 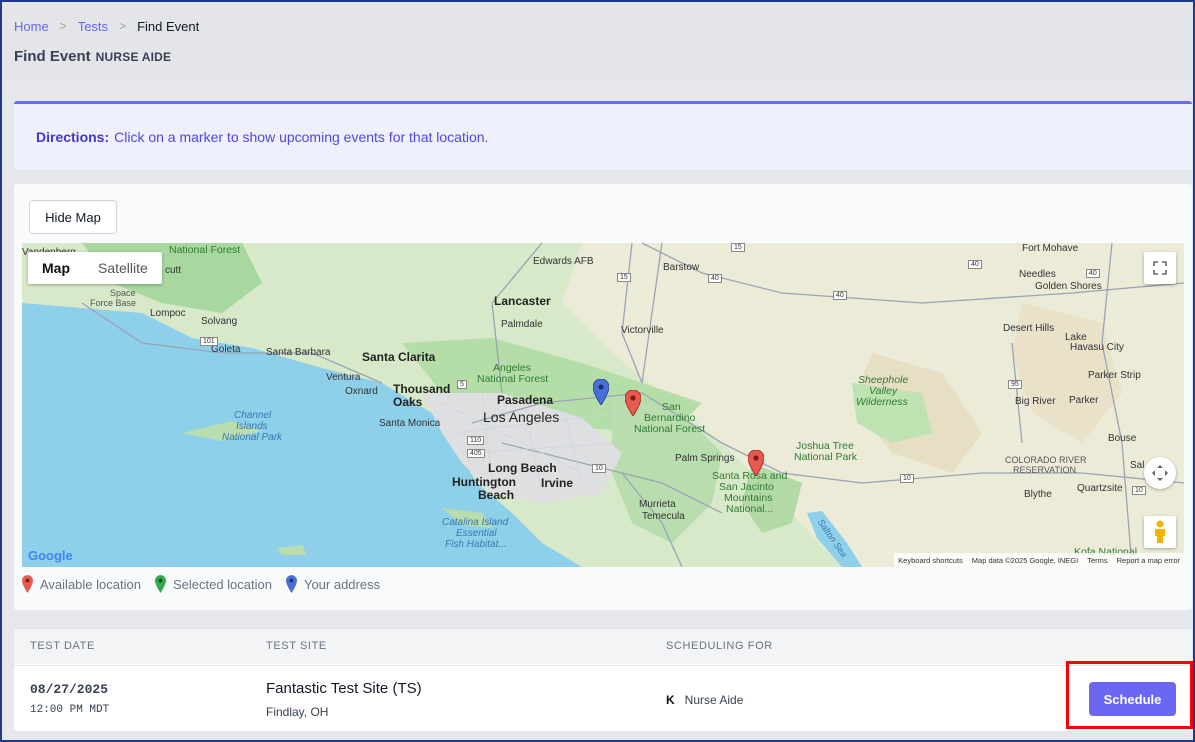 What do you see at coordinates (298, 352) in the screenshot?
I see `map-label: Santa Barbara` at bounding box center [298, 352].